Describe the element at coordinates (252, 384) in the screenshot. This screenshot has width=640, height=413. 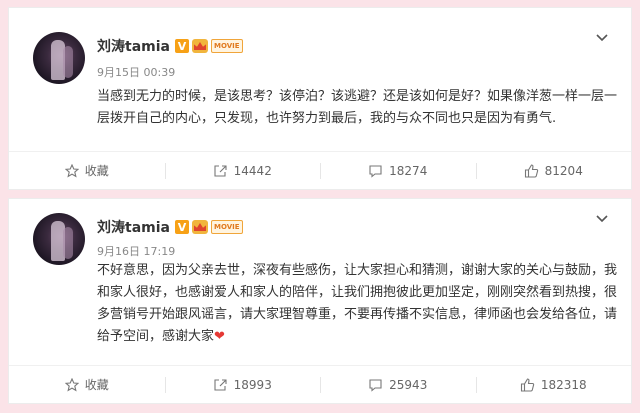
I see `repost-count: 18993` at that location.